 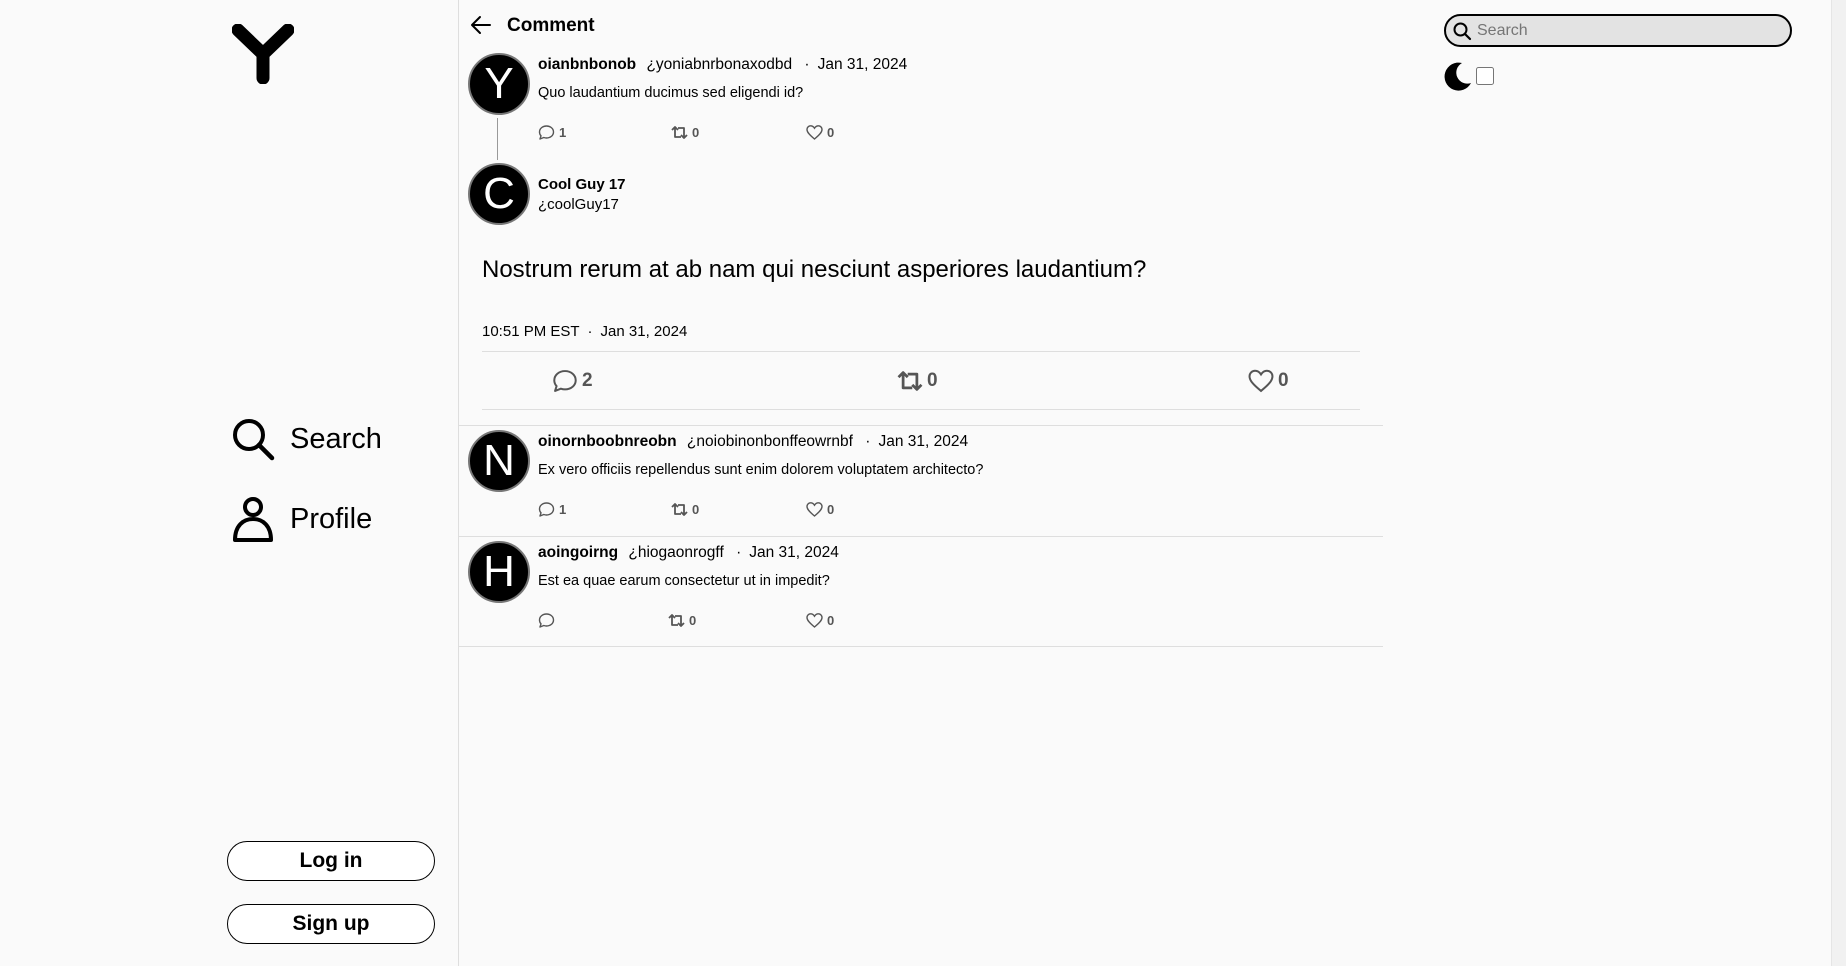 What do you see at coordinates (1627, 30) in the screenshot?
I see `search-input` at bounding box center [1627, 30].